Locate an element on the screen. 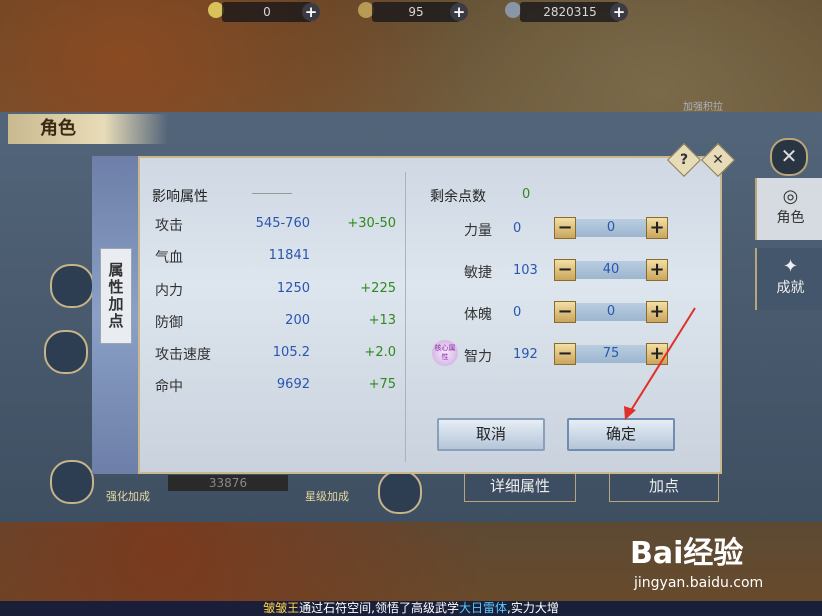 This screenshot has width=822, height=616. ticker-text: 通过石符空间,领悟了高级武学 is located at coordinates (379, 608).